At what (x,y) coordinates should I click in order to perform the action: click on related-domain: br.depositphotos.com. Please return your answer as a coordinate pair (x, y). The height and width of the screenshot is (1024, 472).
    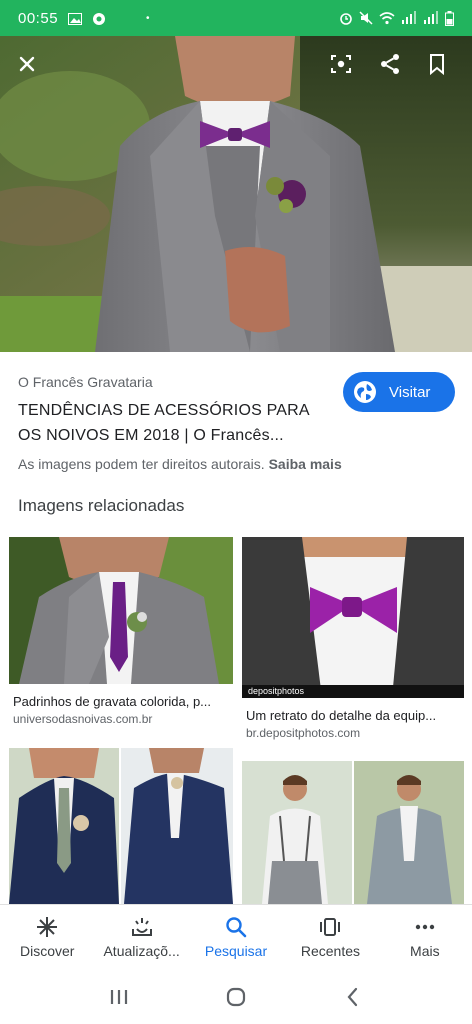
    Looking at the image, I should click on (303, 733).